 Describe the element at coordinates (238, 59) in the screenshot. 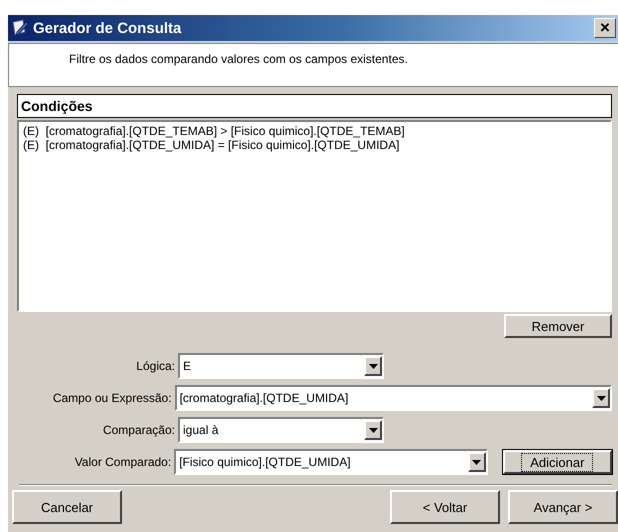

I see `description-text: Filtre os dados comparando valores com os campos existentes.` at that location.